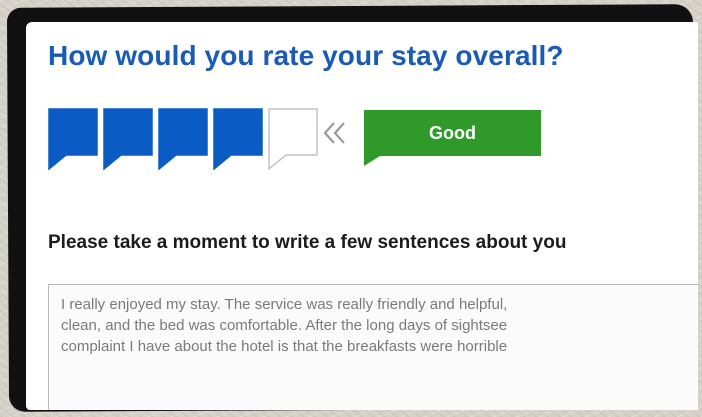 The image size is (702, 417). I want to click on rating-question-title: How would you rate your stay overall?, so click(306, 55).